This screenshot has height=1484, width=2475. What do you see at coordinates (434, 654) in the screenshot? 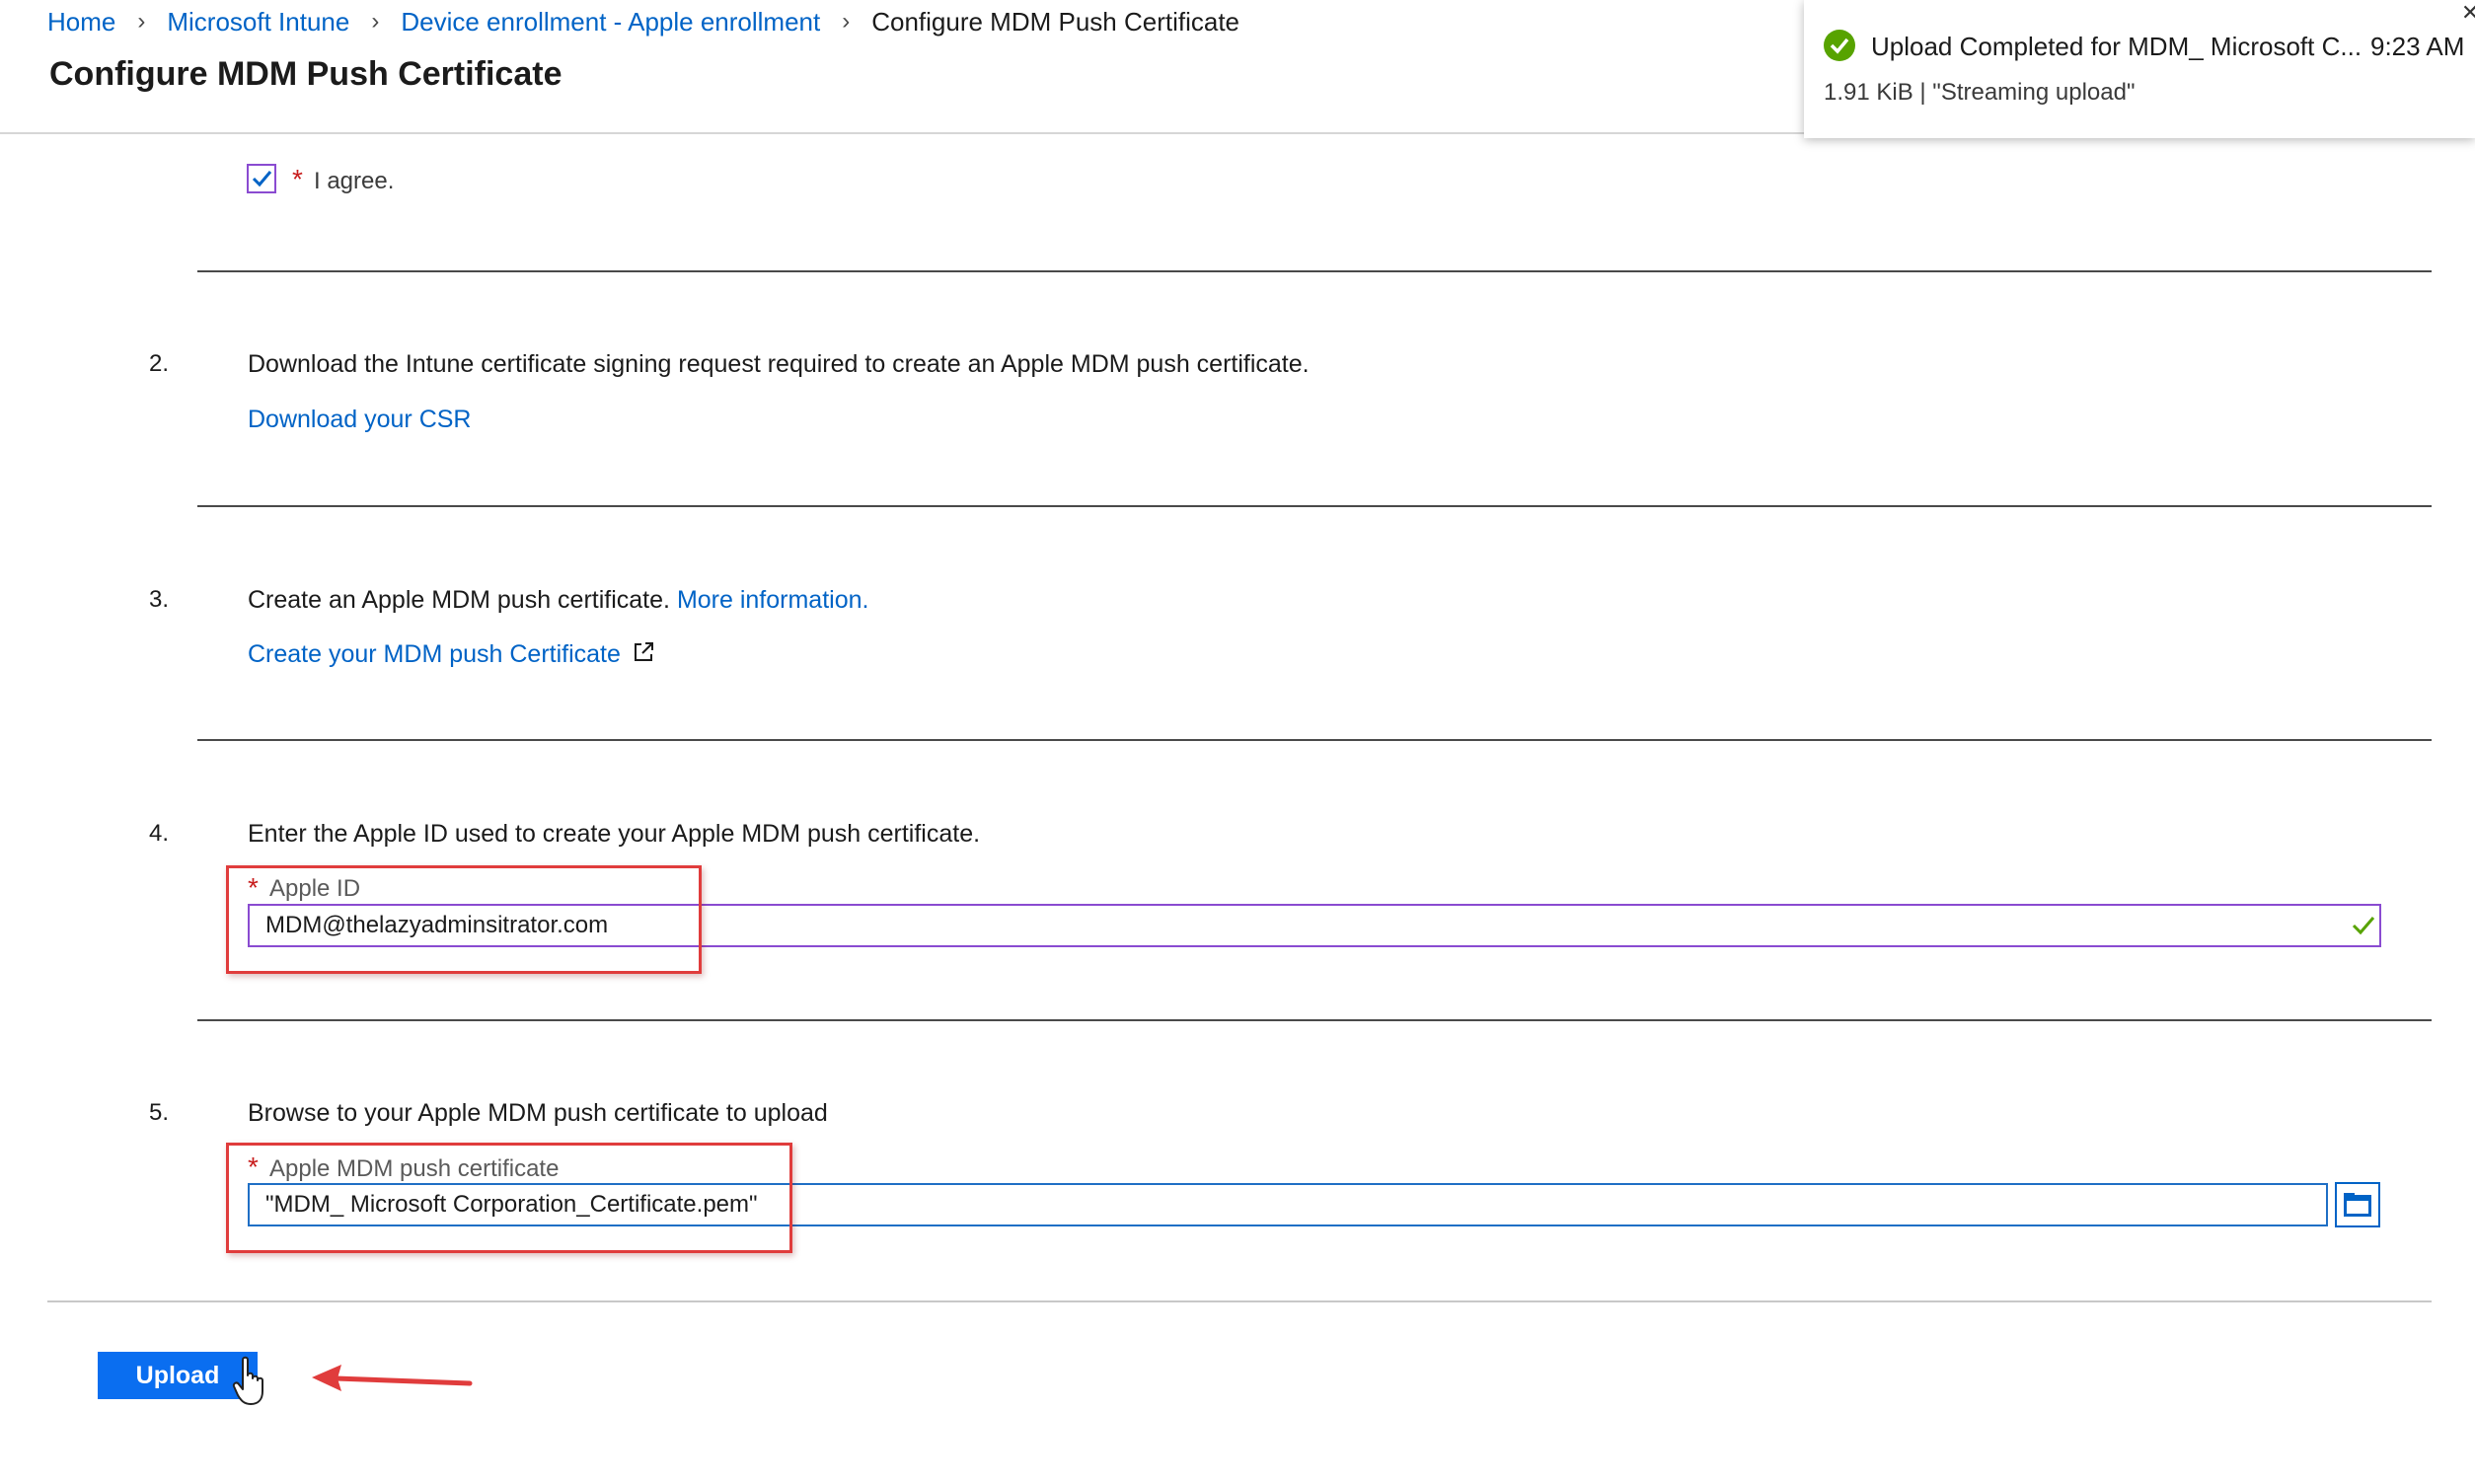
I see `create-certificate-link-label: Create your MDM push Certificate` at bounding box center [434, 654].